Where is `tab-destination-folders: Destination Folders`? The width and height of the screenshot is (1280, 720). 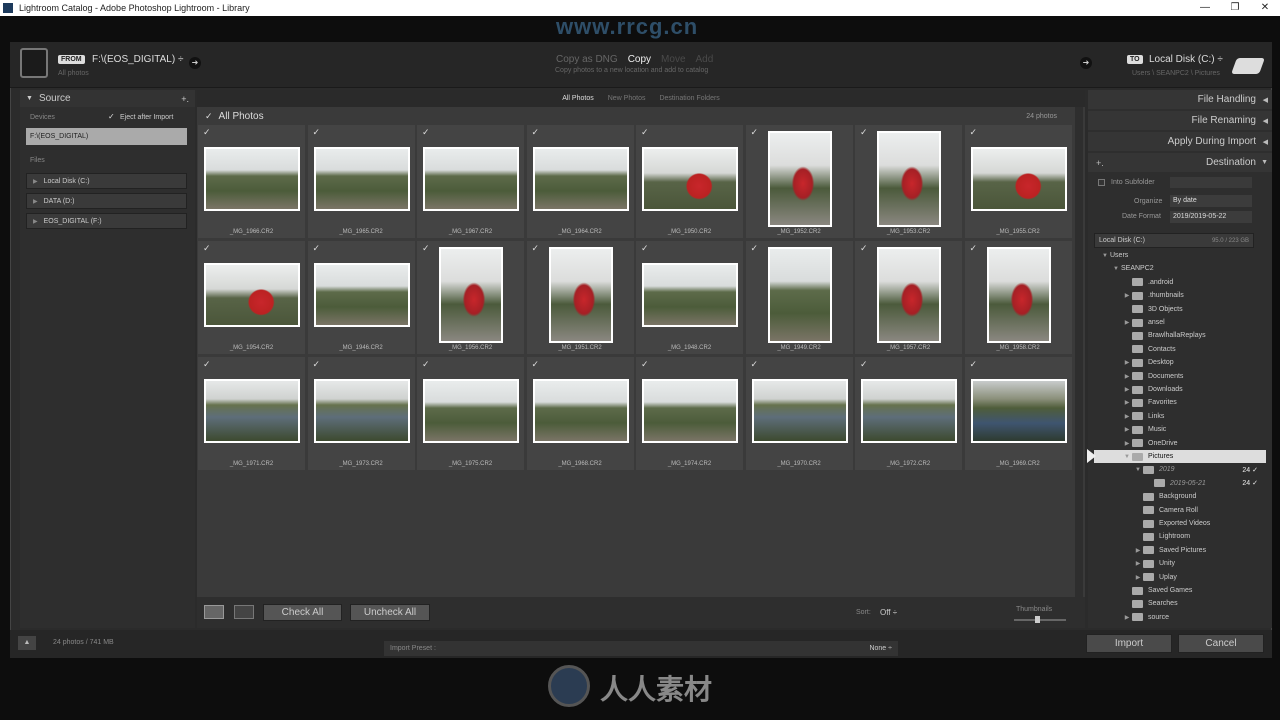
tab-destination-folders: Destination Folders is located at coordinates (689, 98).